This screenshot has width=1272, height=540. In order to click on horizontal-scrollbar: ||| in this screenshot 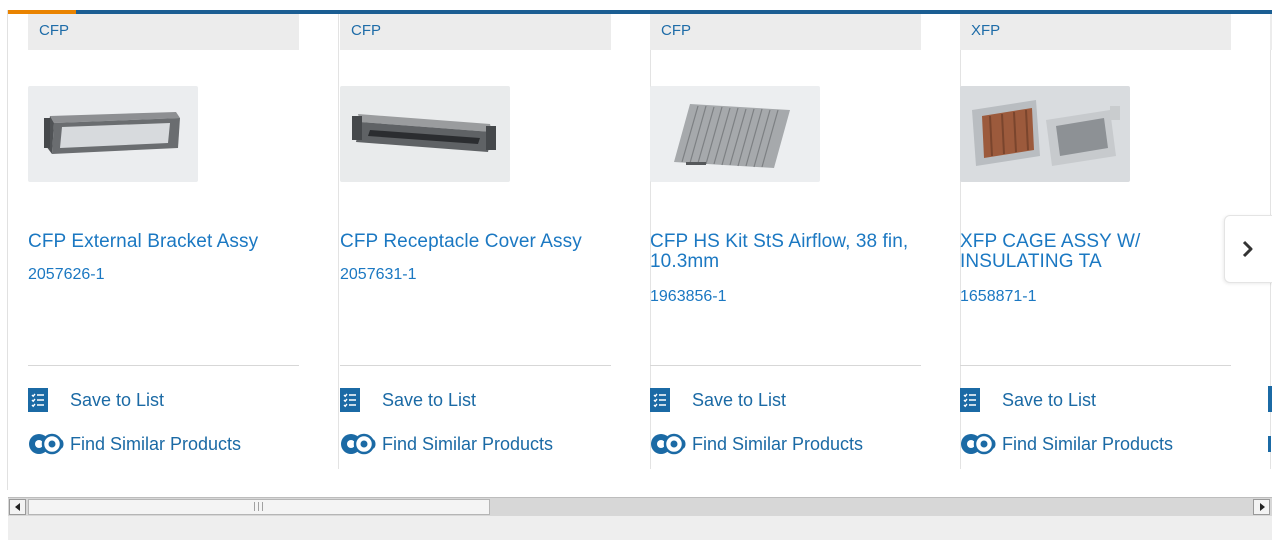, I will do `click(640, 506)`.